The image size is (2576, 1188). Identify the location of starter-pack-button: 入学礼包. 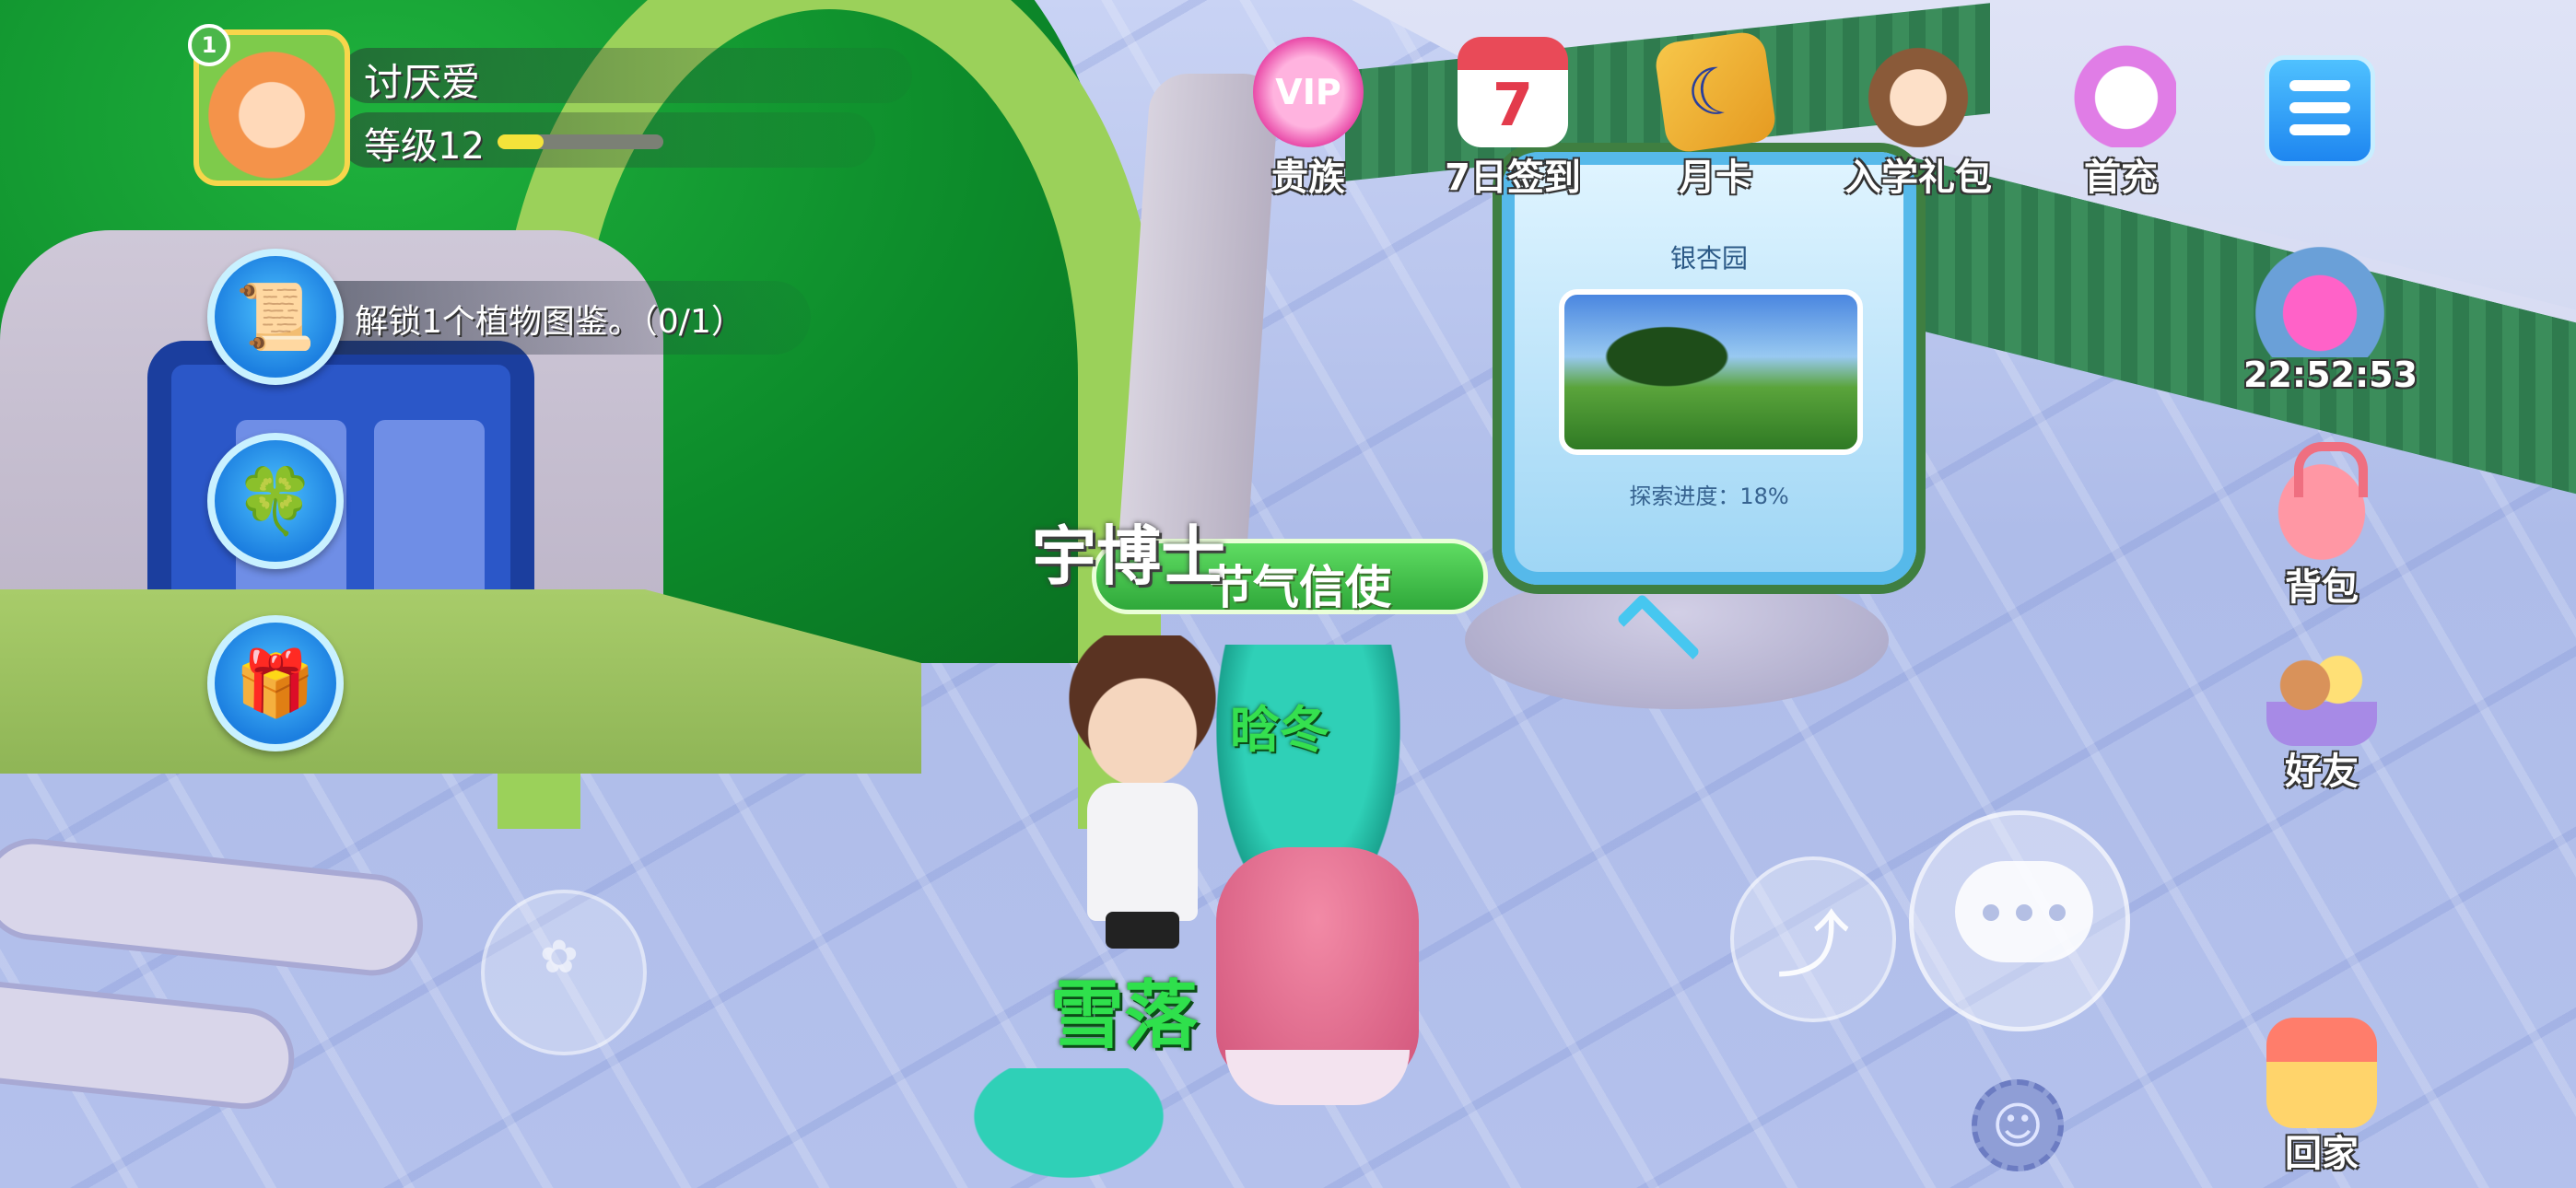
(1918, 124).